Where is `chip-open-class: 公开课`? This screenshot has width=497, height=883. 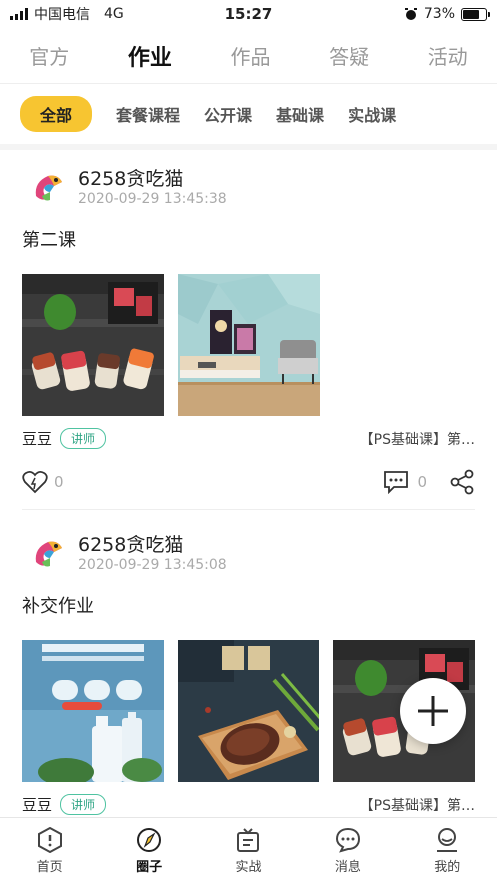 chip-open-class: 公开课 is located at coordinates (228, 114).